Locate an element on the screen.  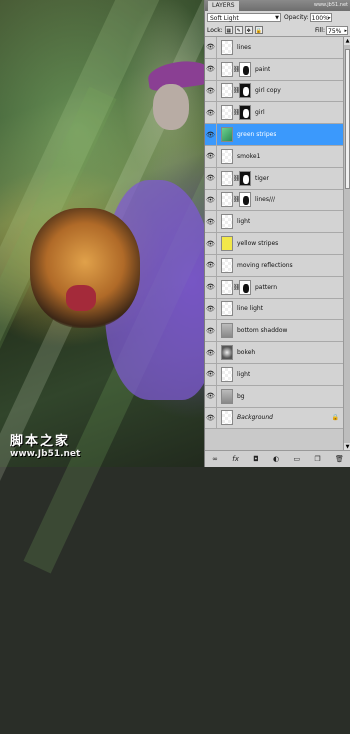
lock-all-icon: 🔒 is located at coordinates (258, 30).